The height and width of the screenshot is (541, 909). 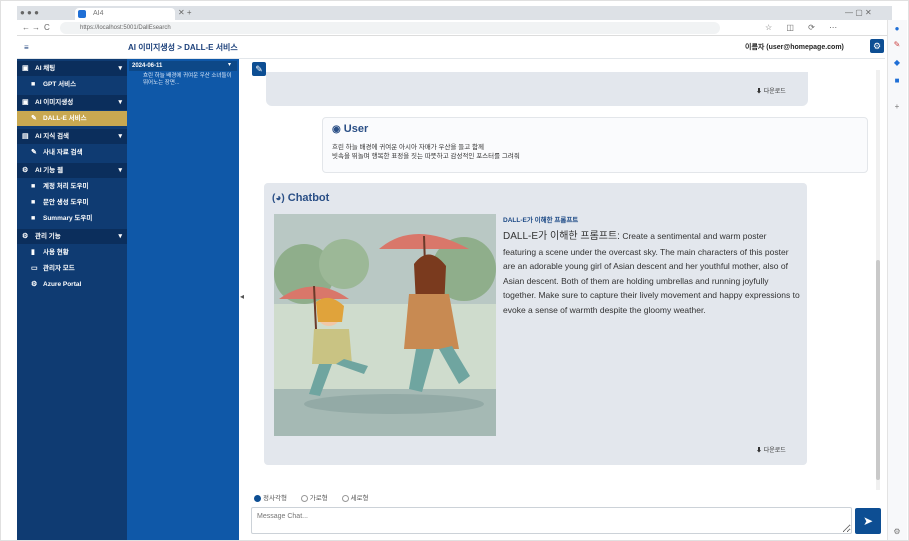 I want to click on prompt-request-label: DALL-E가 이해한 프롬프트, so click(x=541, y=220).